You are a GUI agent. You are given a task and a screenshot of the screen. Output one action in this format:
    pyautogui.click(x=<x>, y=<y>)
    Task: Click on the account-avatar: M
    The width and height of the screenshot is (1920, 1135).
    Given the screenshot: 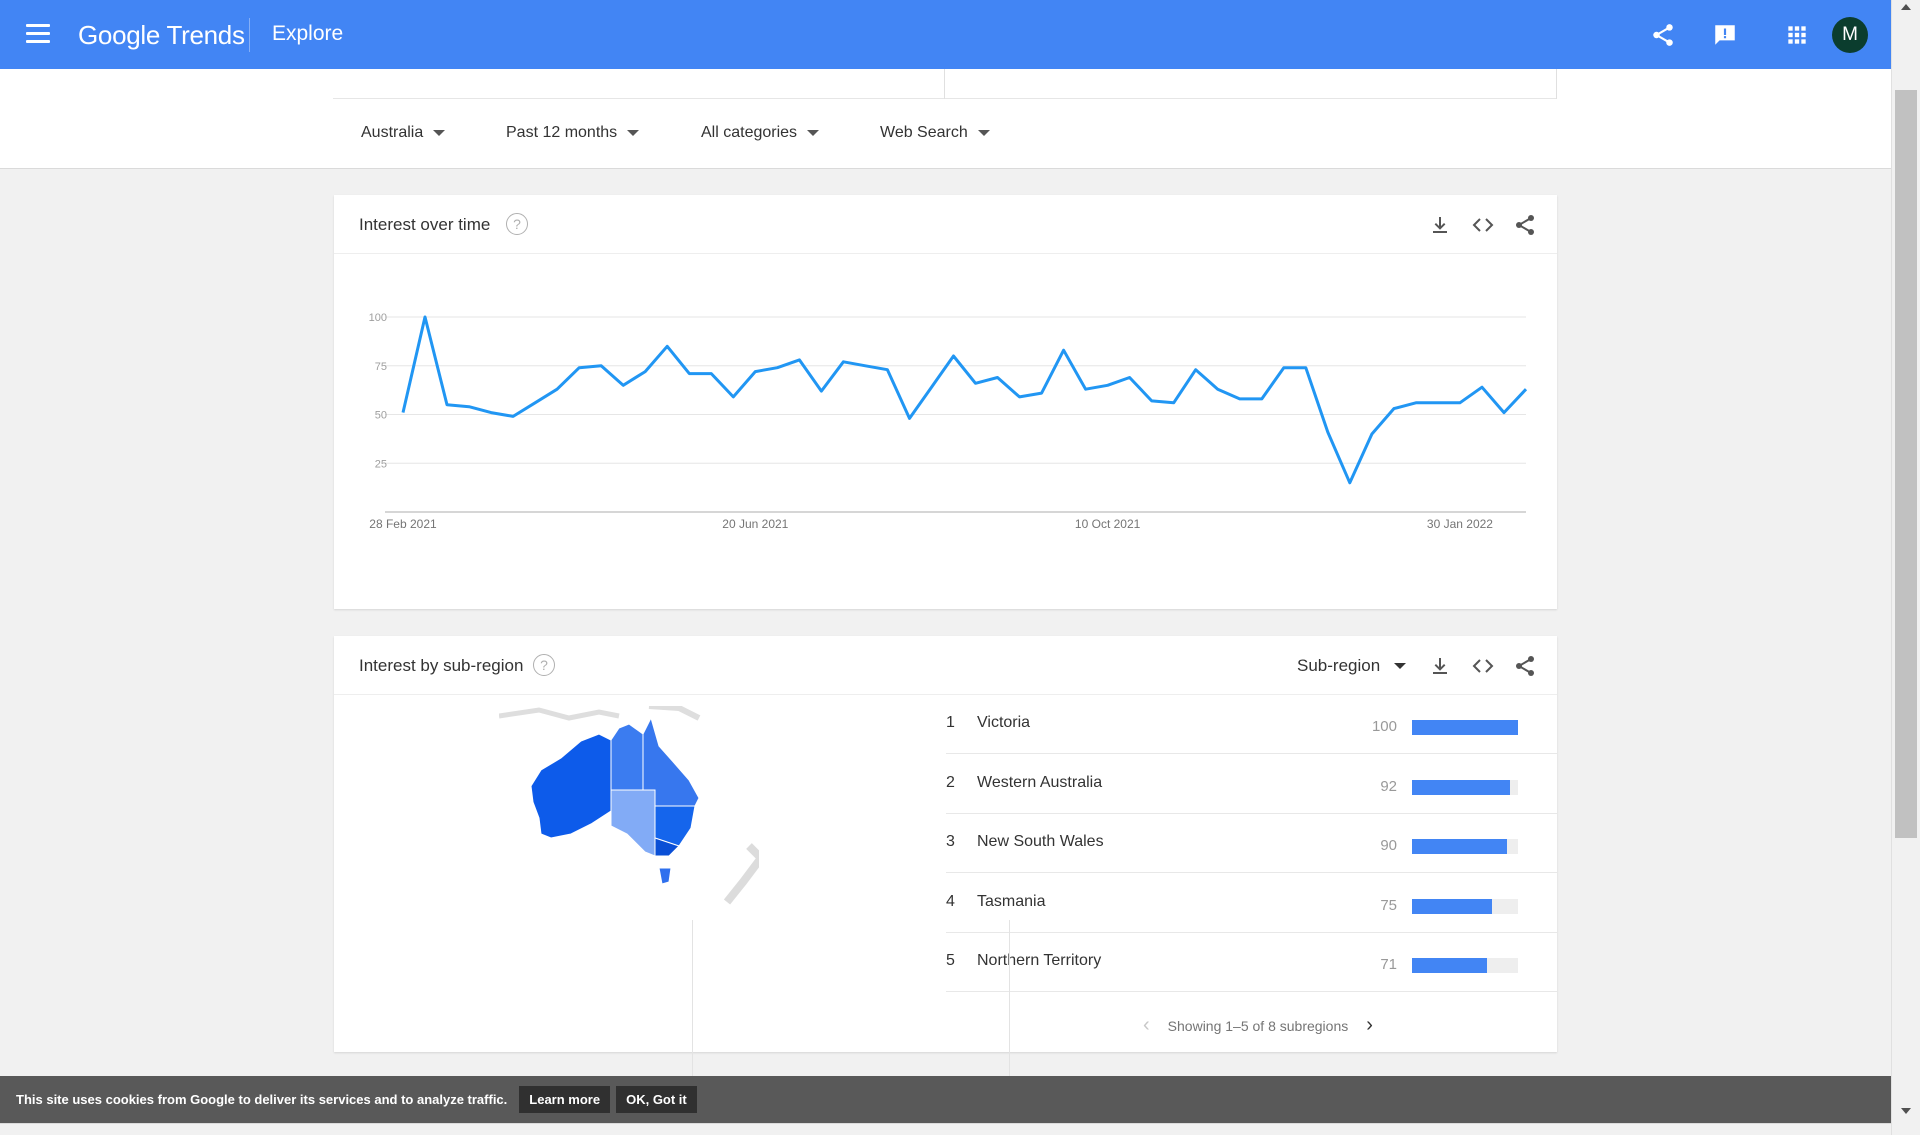 What is the action you would take?
    pyautogui.click(x=1850, y=35)
    